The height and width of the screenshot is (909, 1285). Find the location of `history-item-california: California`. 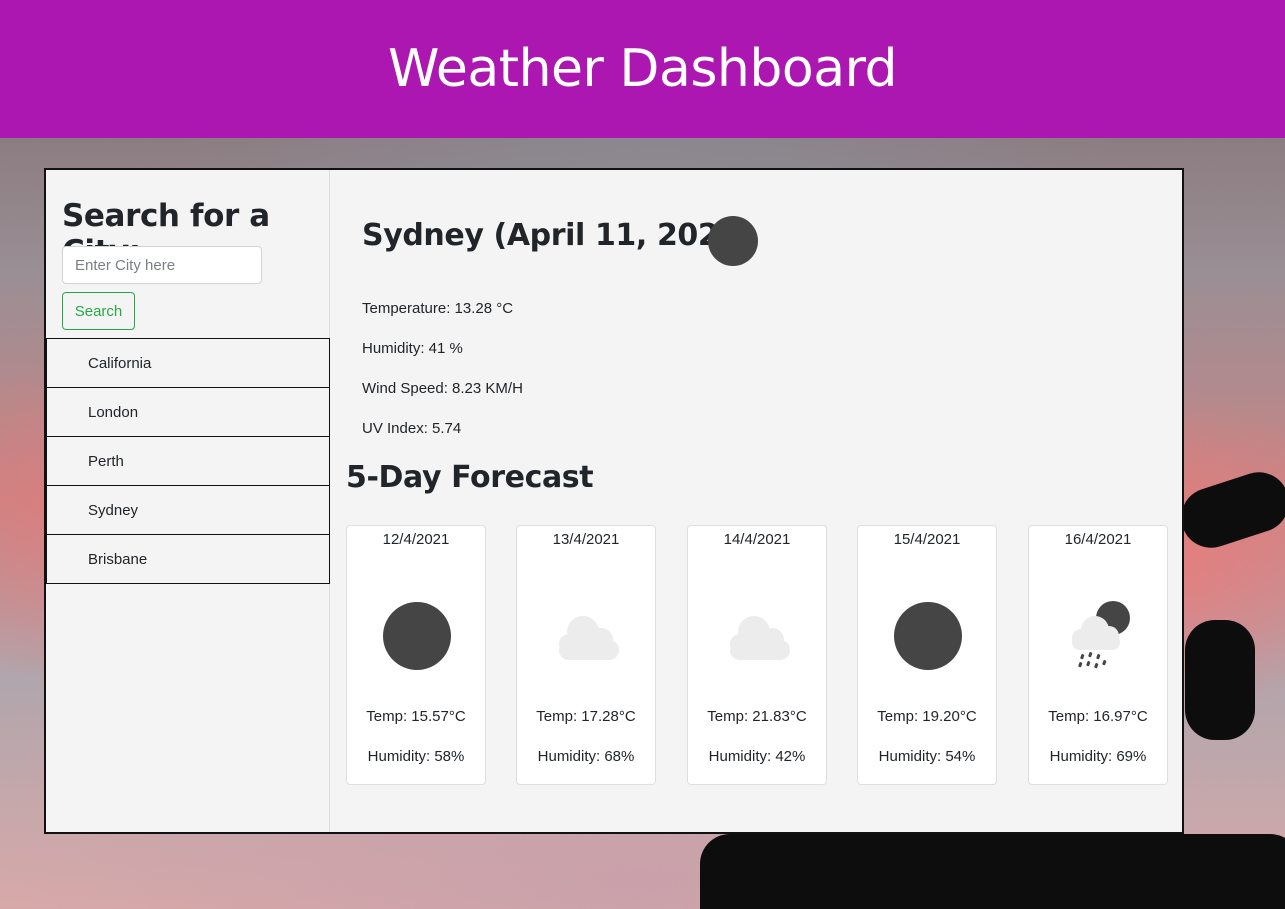

history-item-california: California is located at coordinates (188, 363).